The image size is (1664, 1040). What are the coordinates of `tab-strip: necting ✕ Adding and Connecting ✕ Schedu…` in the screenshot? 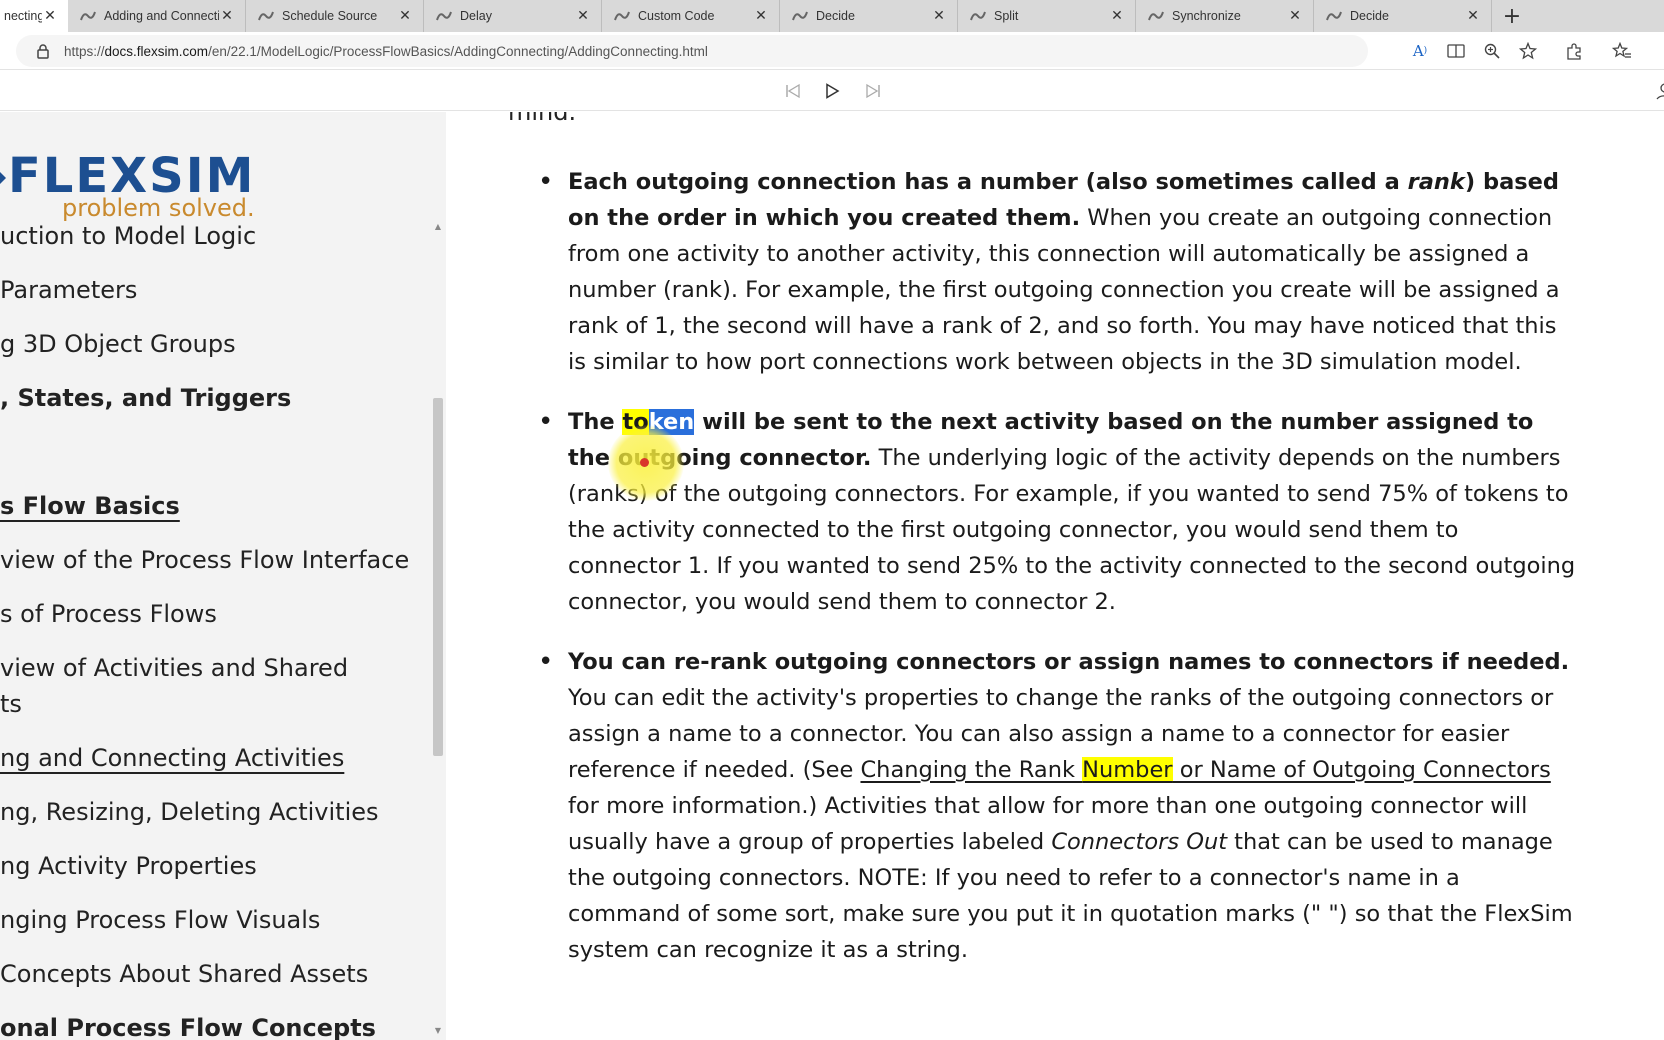 It's located at (832, 16).